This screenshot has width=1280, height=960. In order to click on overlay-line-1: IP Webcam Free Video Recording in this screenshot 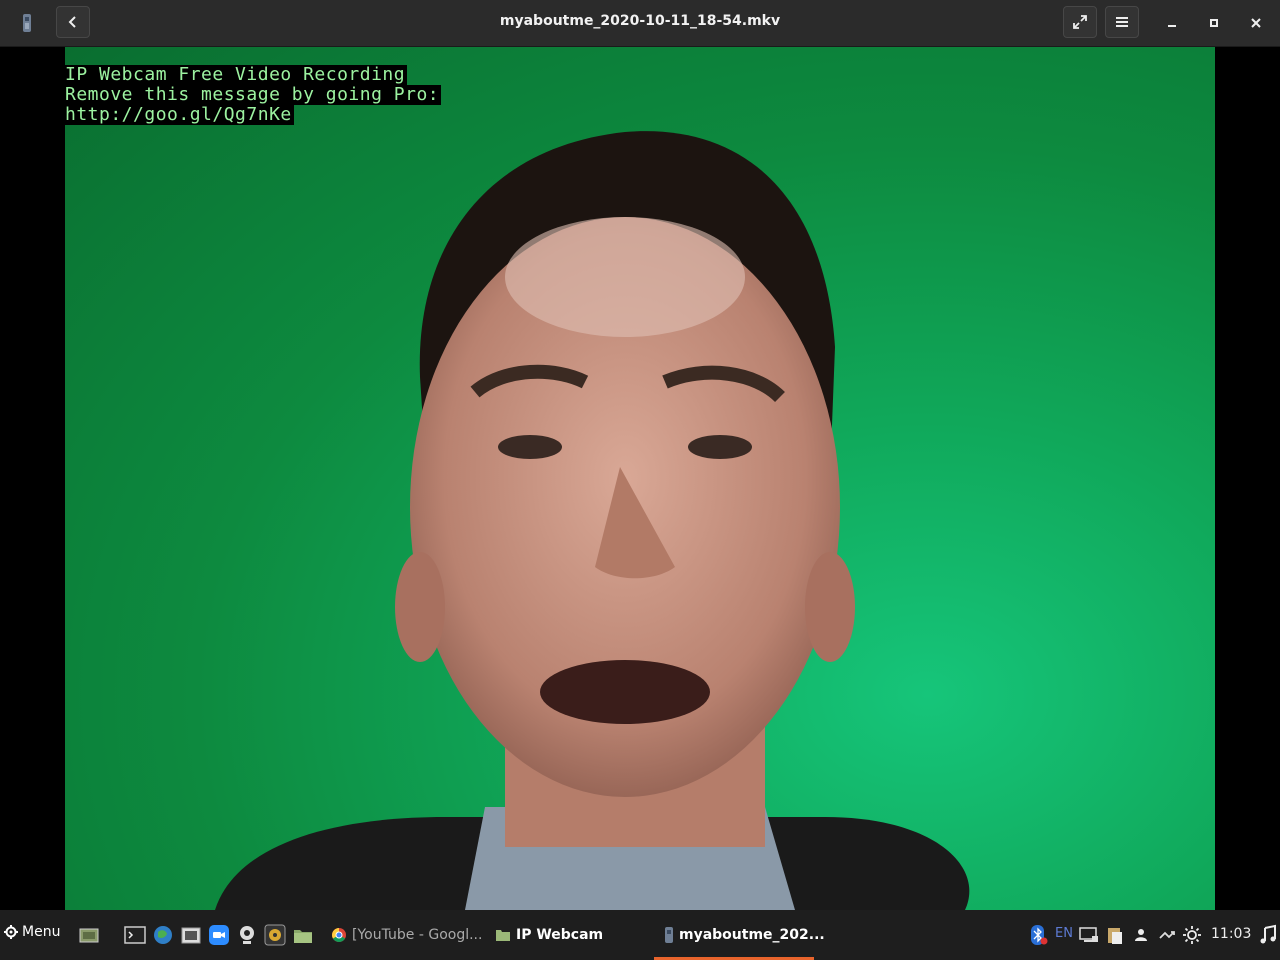, I will do `click(236, 74)`.